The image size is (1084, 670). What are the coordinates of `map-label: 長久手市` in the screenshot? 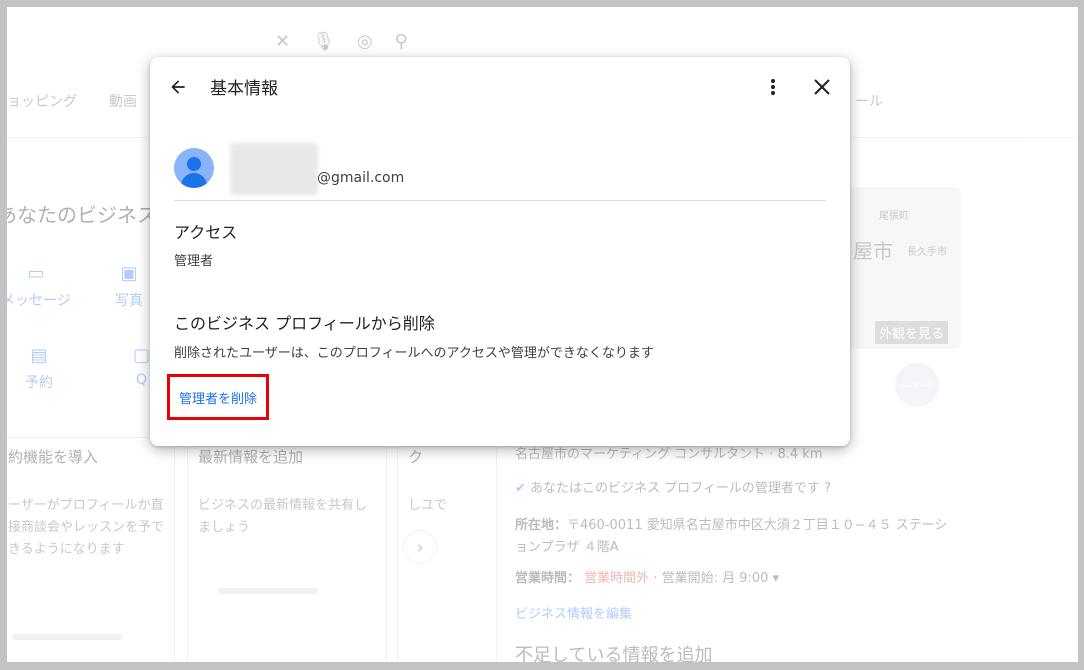 It's located at (927, 252).